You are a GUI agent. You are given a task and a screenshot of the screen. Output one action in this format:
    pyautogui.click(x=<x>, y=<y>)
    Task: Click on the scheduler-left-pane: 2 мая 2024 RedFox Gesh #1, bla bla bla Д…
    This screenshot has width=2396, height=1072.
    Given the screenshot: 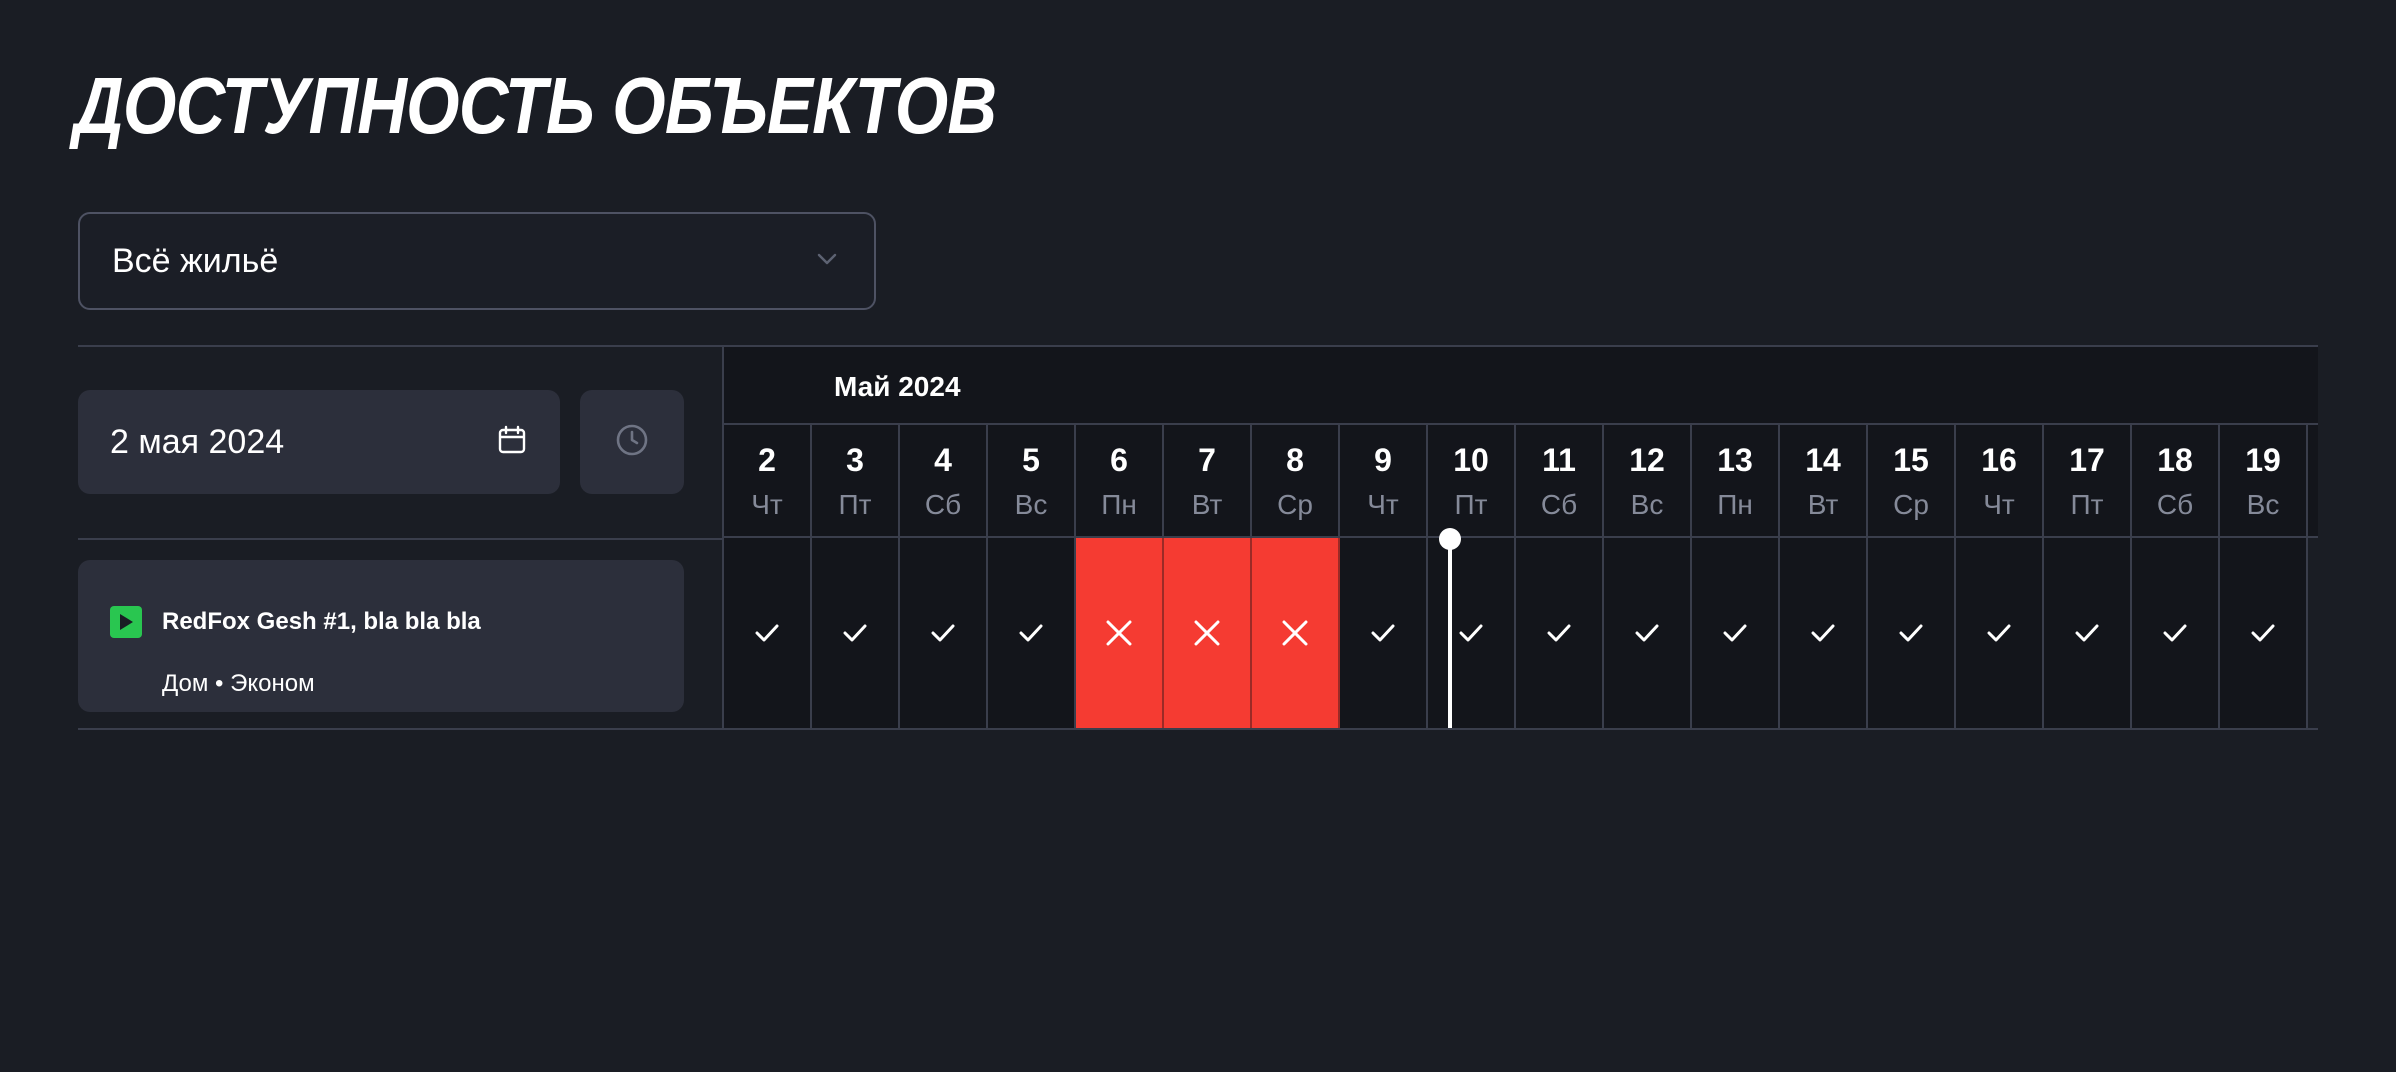 What is the action you would take?
    pyautogui.click(x=401, y=537)
    